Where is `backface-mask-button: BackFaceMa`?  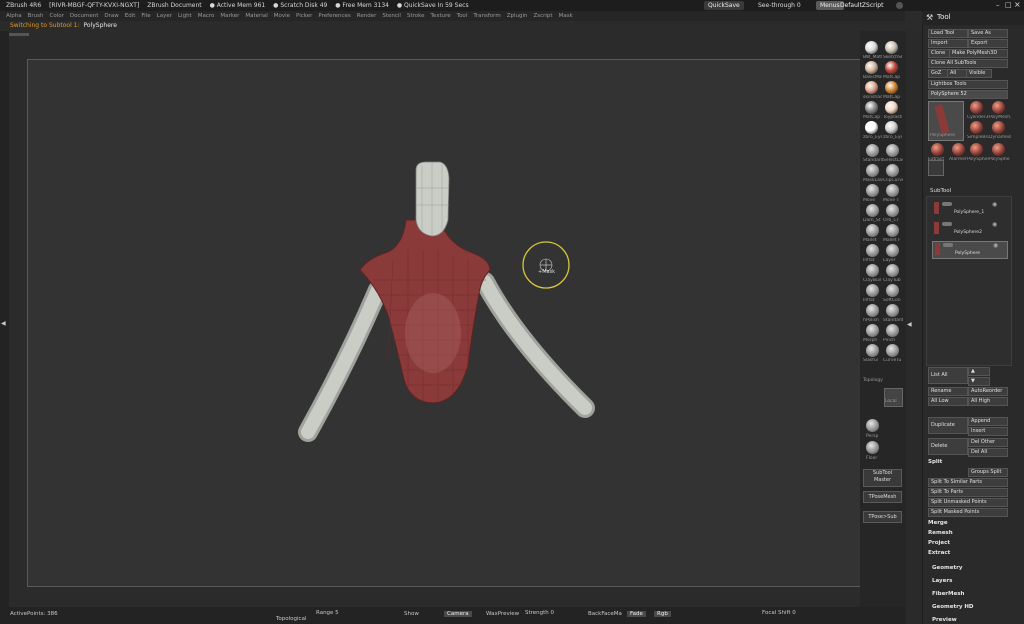 backface-mask-button: BackFaceMa is located at coordinates (605, 614).